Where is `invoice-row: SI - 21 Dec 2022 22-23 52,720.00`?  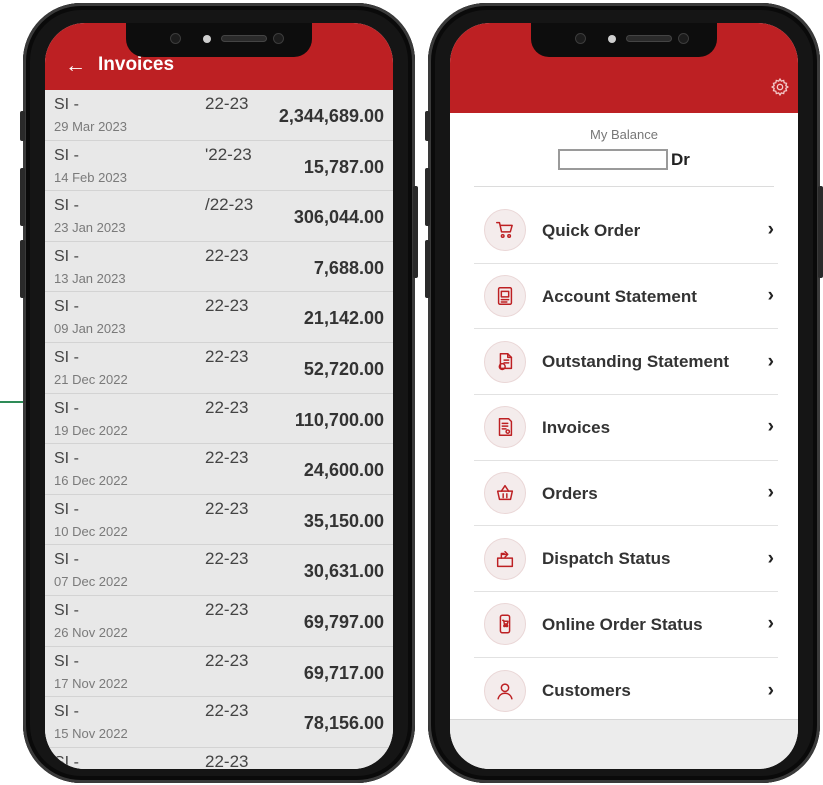 invoice-row: SI - 21 Dec 2022 22-23 52,720.00 is located at coordinates (219, 368).